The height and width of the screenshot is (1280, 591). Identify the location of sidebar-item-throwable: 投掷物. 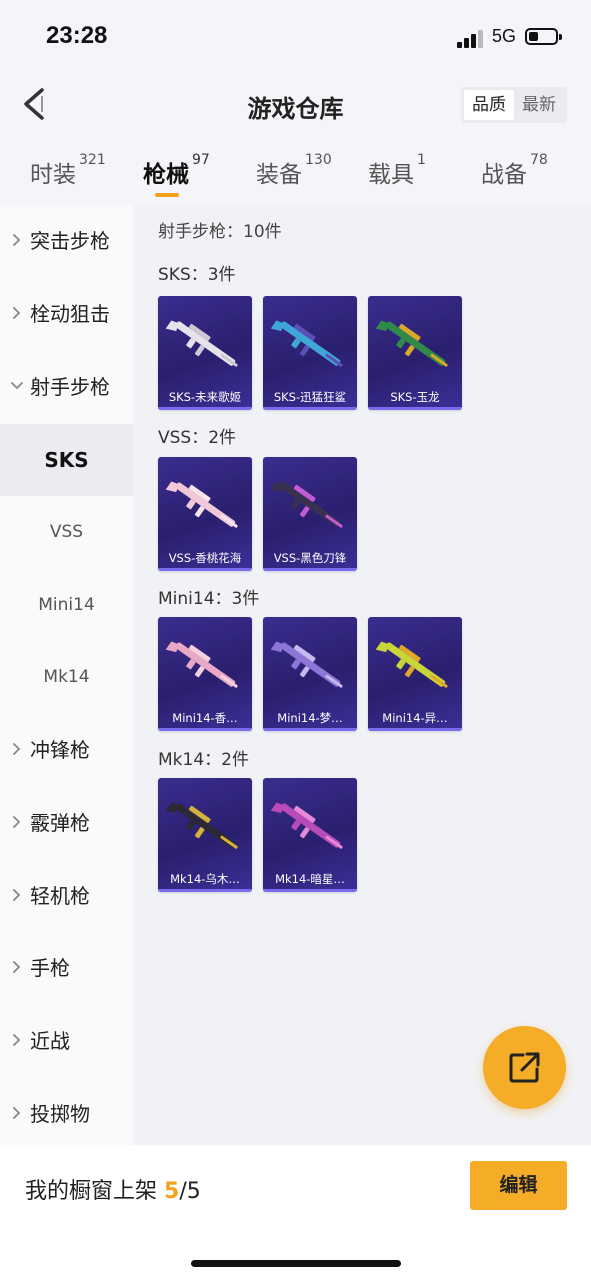
(66, 1114).